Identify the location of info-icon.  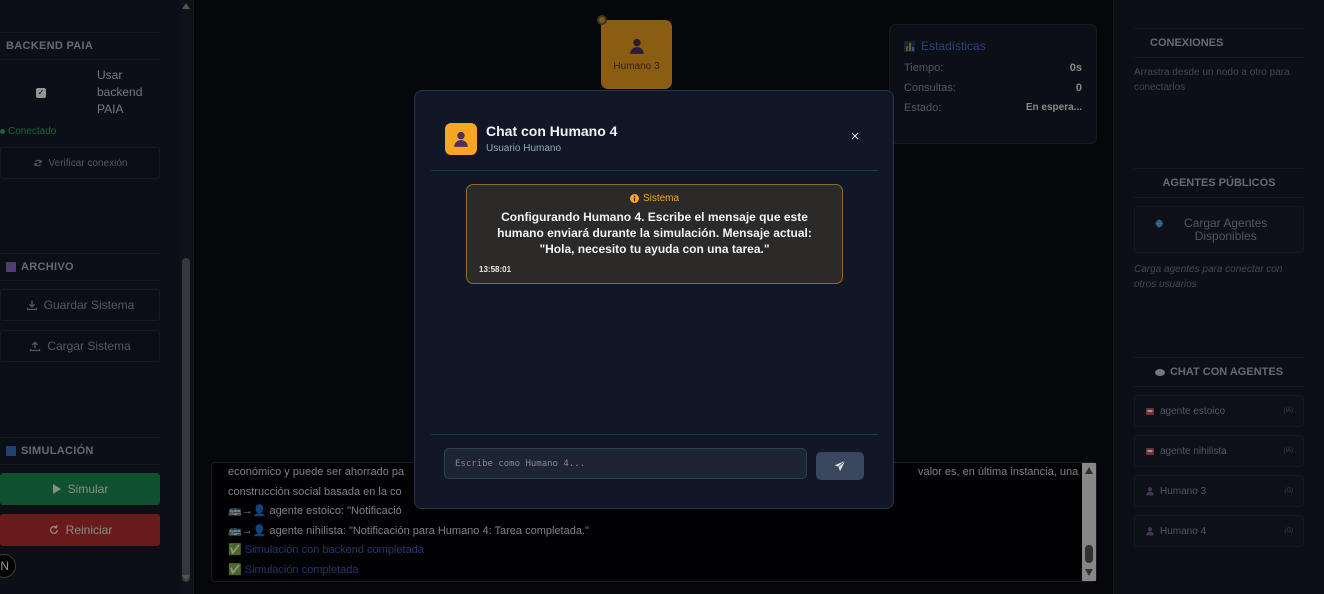
(634, 198).